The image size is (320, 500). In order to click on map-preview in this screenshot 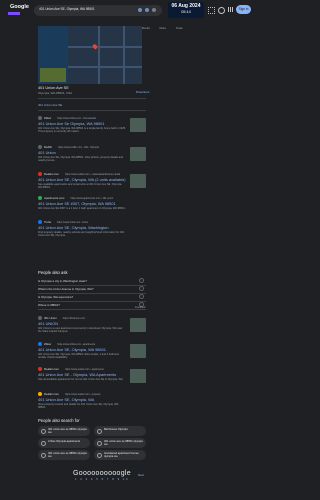, I will do `click(90, 55)`.